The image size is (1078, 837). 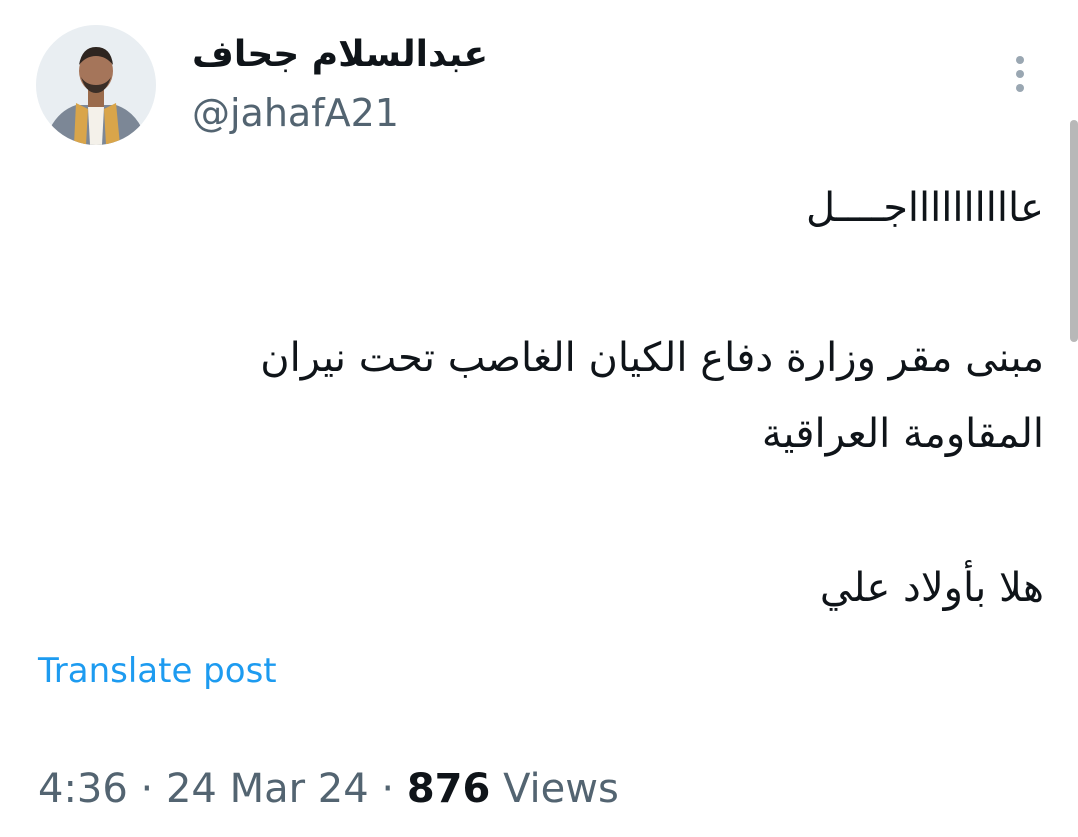 What do you see at coordinates (902, 434) in the screenshot?
I see `tweet-line: المقاومة العراقية` at bounding box center [902, 434].